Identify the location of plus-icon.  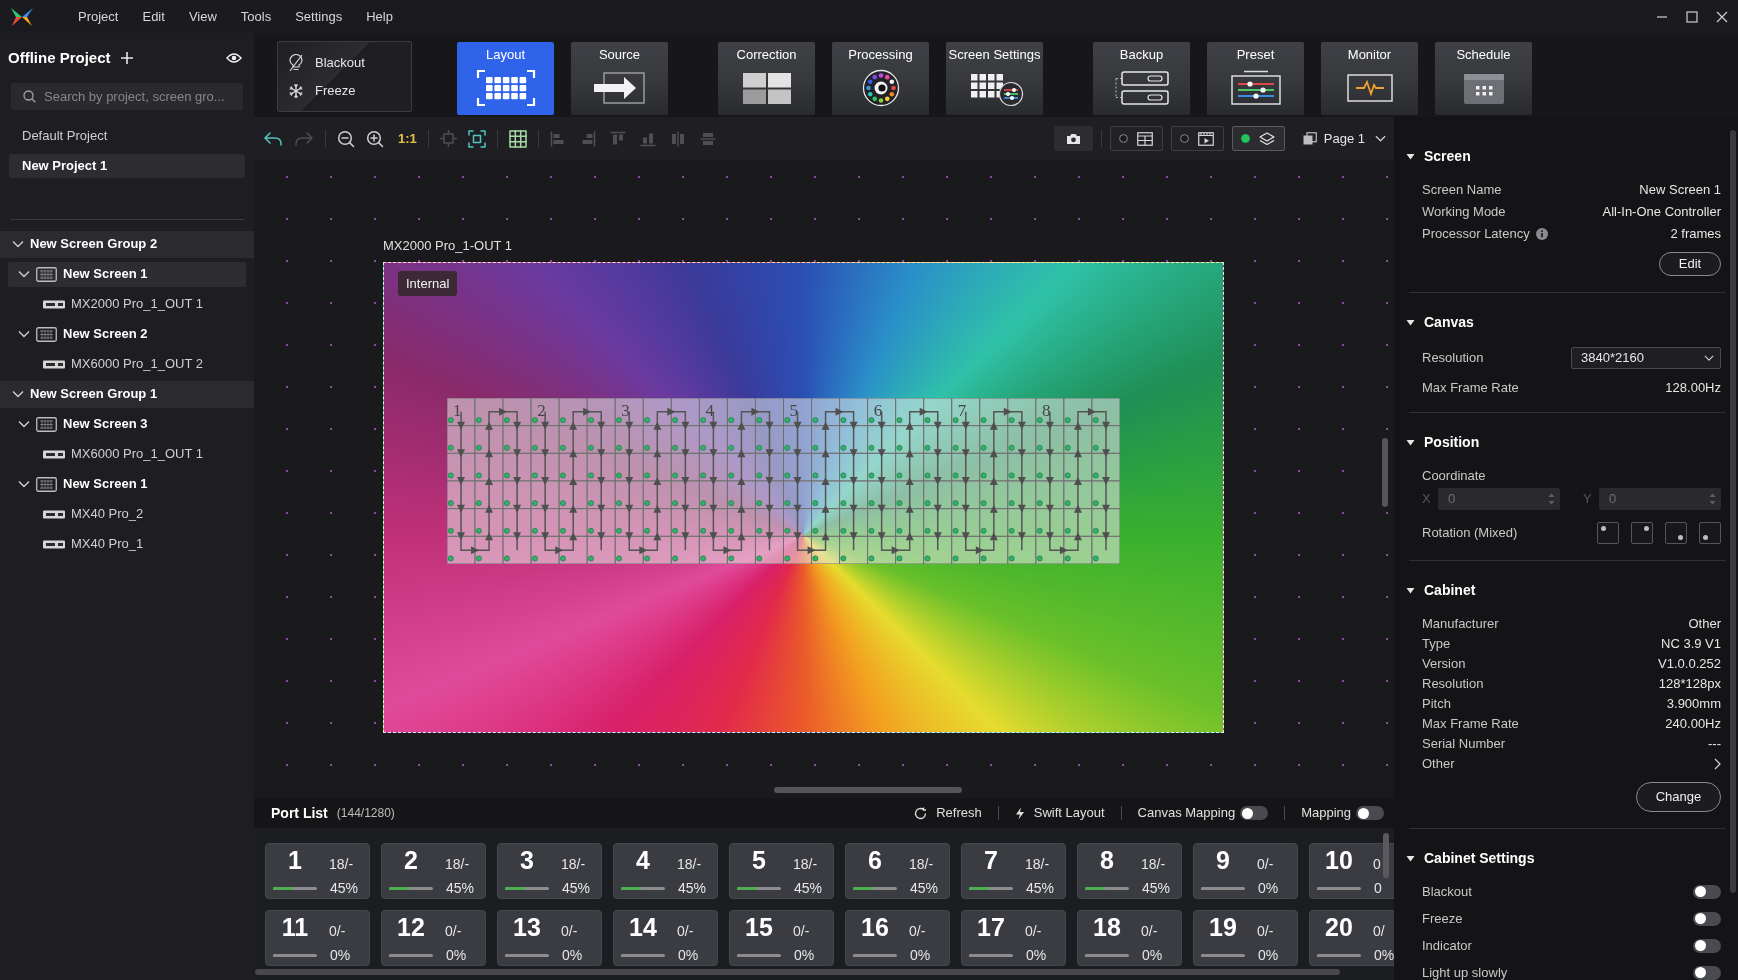
(126, 58).